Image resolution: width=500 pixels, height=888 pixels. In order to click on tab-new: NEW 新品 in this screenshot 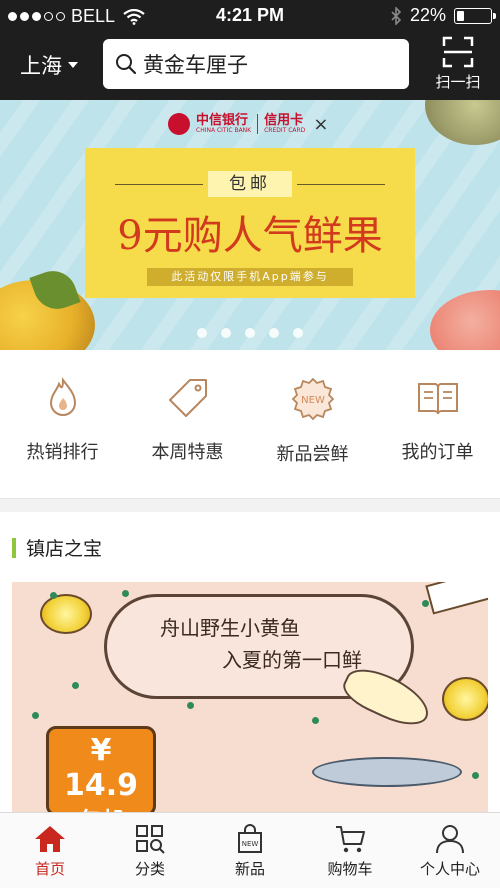, I will do `click(250, 850)`.